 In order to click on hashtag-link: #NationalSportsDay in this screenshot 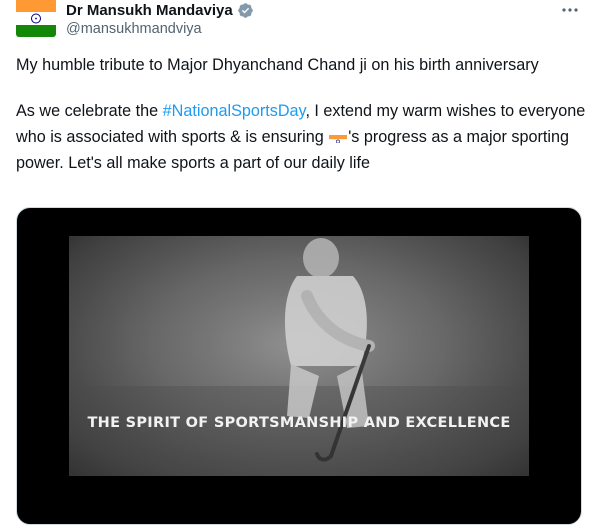, I will do `click(234, 111)`.